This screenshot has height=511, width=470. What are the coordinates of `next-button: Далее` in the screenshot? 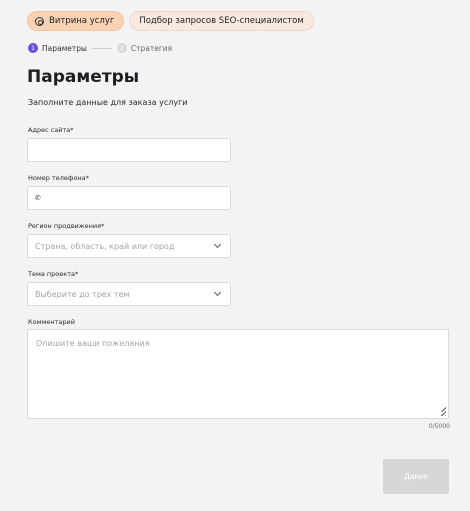 It's located at (416, 476).